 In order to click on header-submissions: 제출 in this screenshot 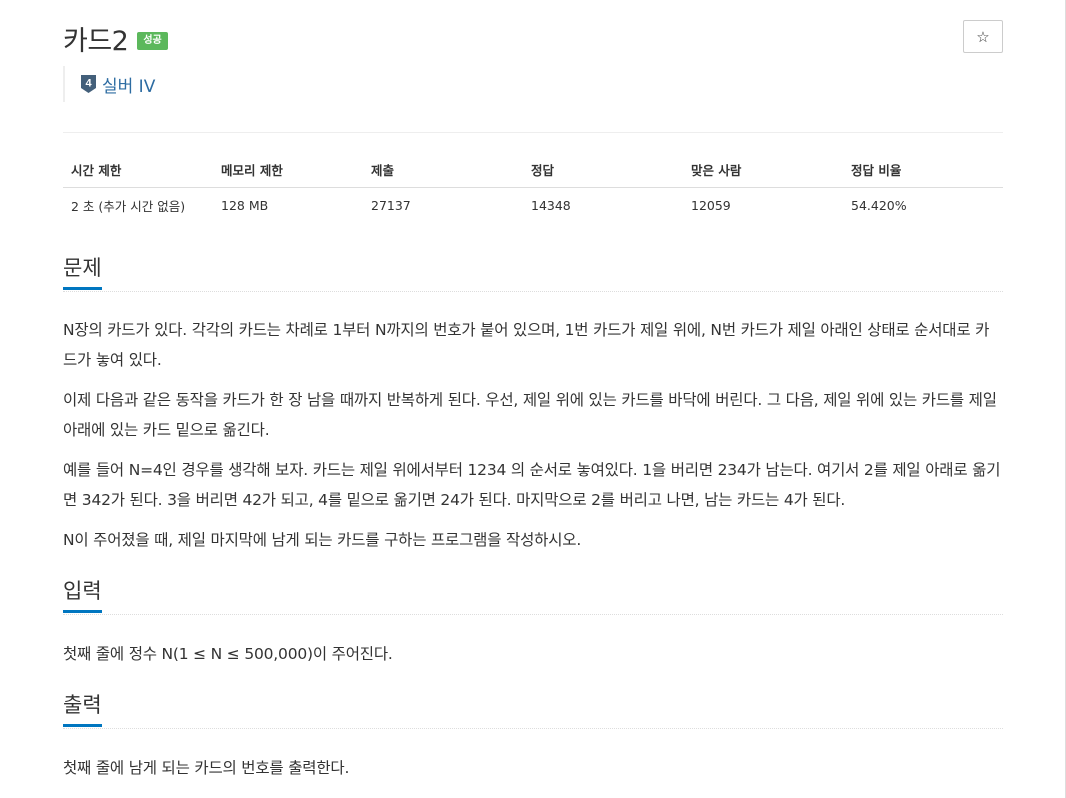, I will do `click(383, 170)`.